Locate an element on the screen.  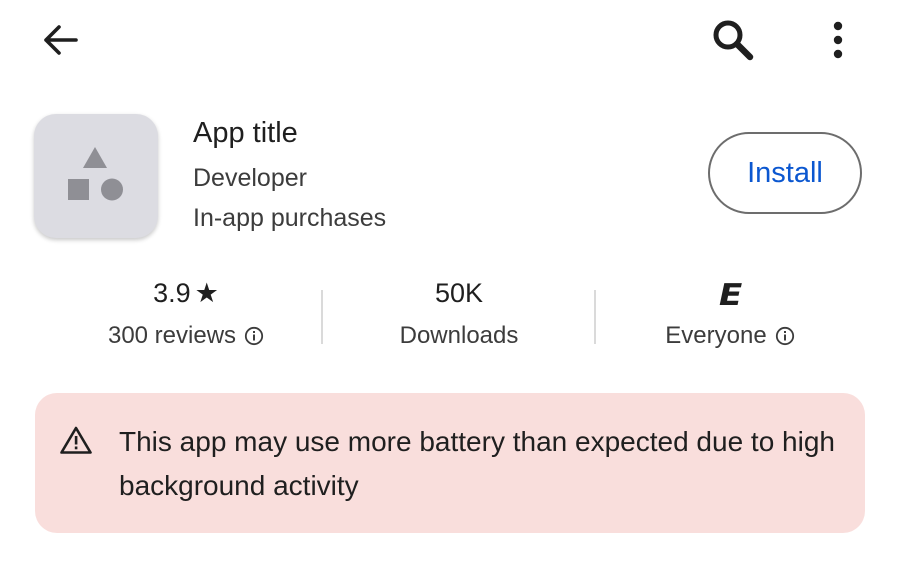
top-app-bar is located at coordinates (450, 40).